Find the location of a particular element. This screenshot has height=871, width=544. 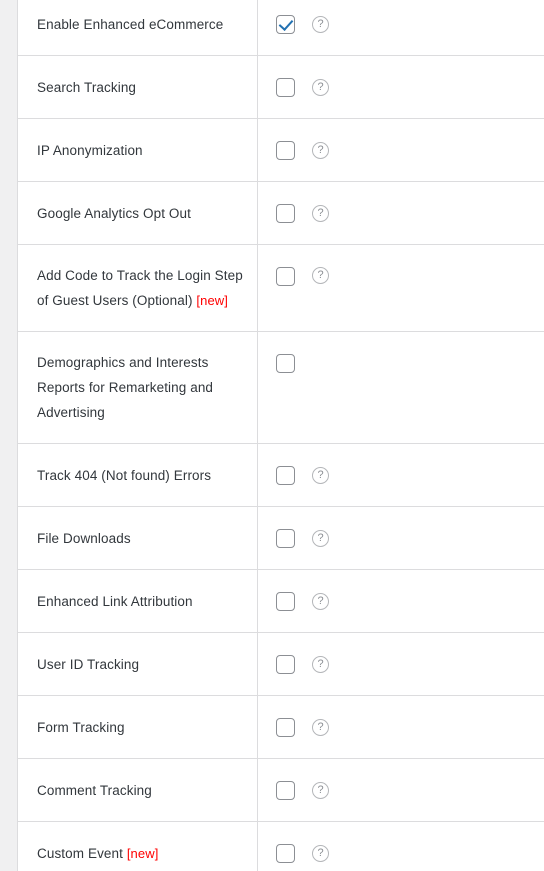

row-label-cell: Search Tracking is located at coordinates (138, 87).